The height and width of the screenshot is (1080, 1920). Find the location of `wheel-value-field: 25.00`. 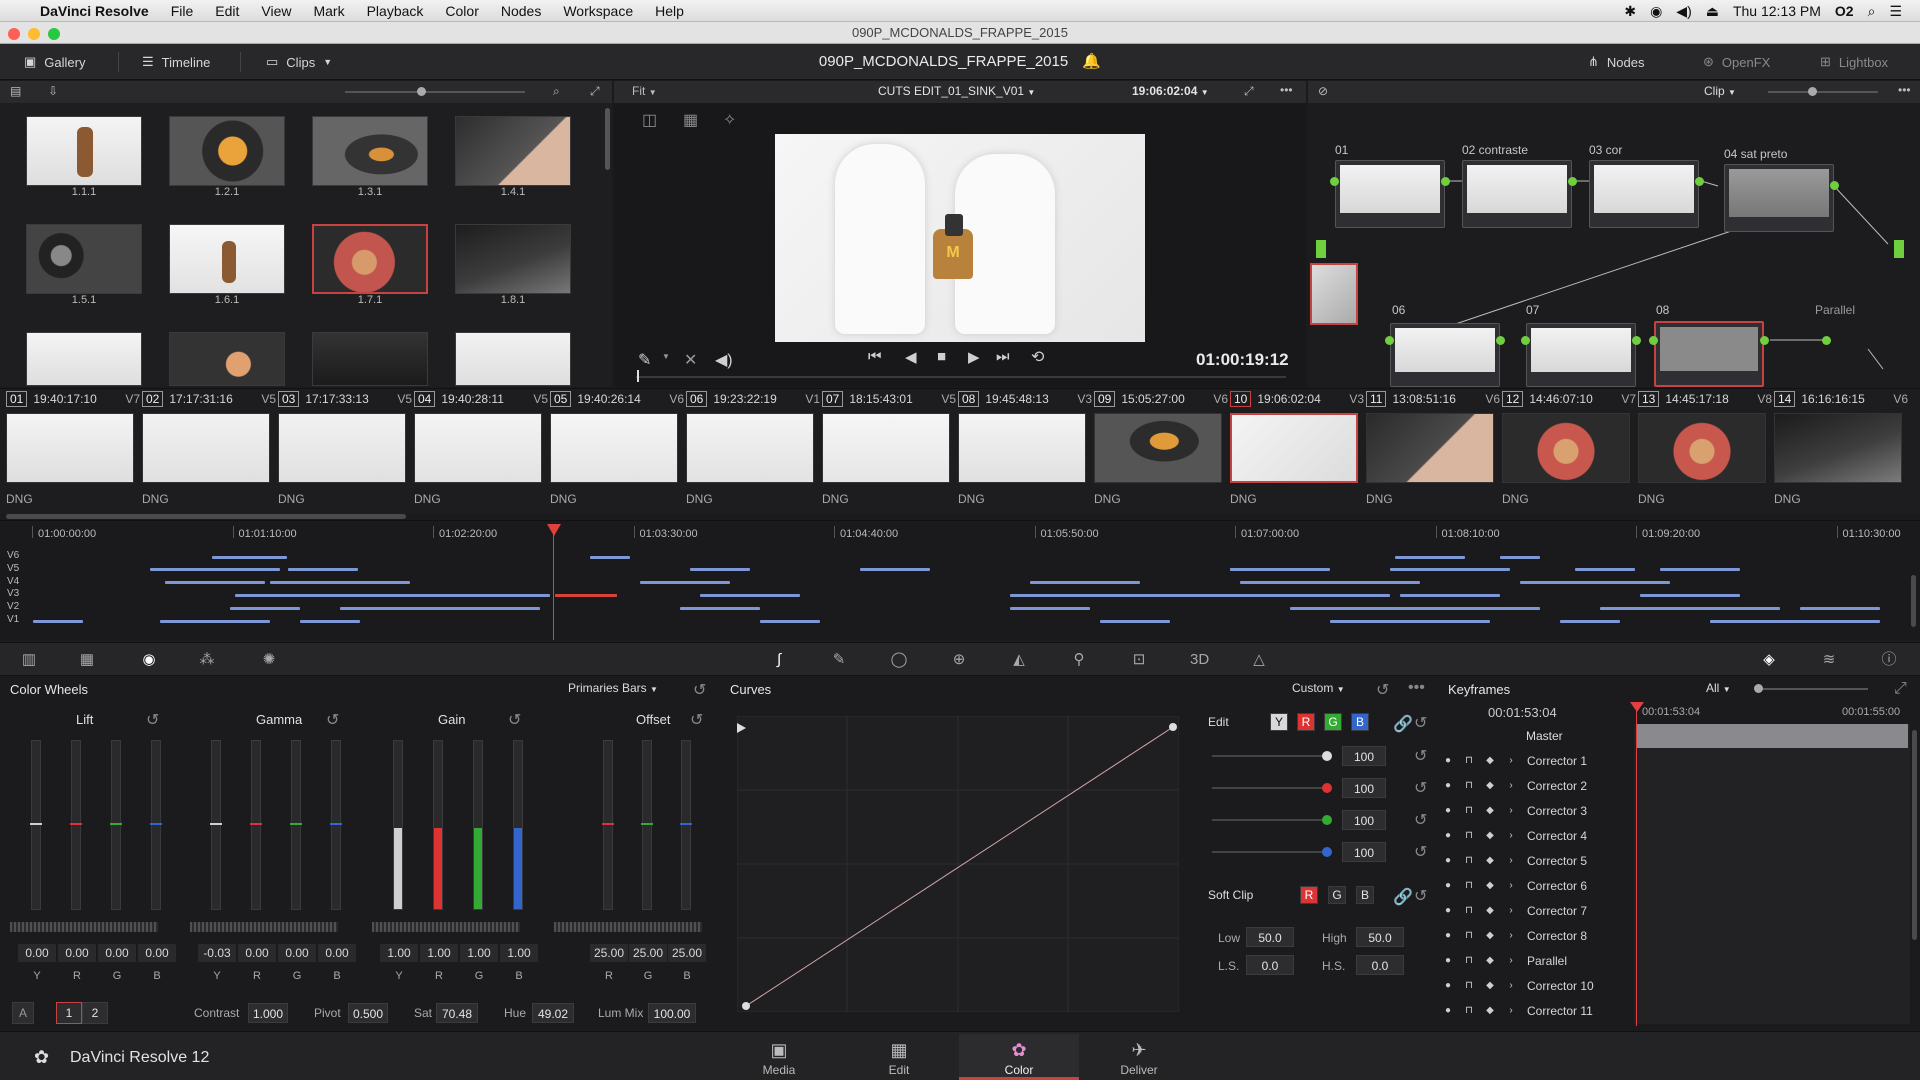

wheel-value-field: 25.00 is located at coordinates (687, 953).